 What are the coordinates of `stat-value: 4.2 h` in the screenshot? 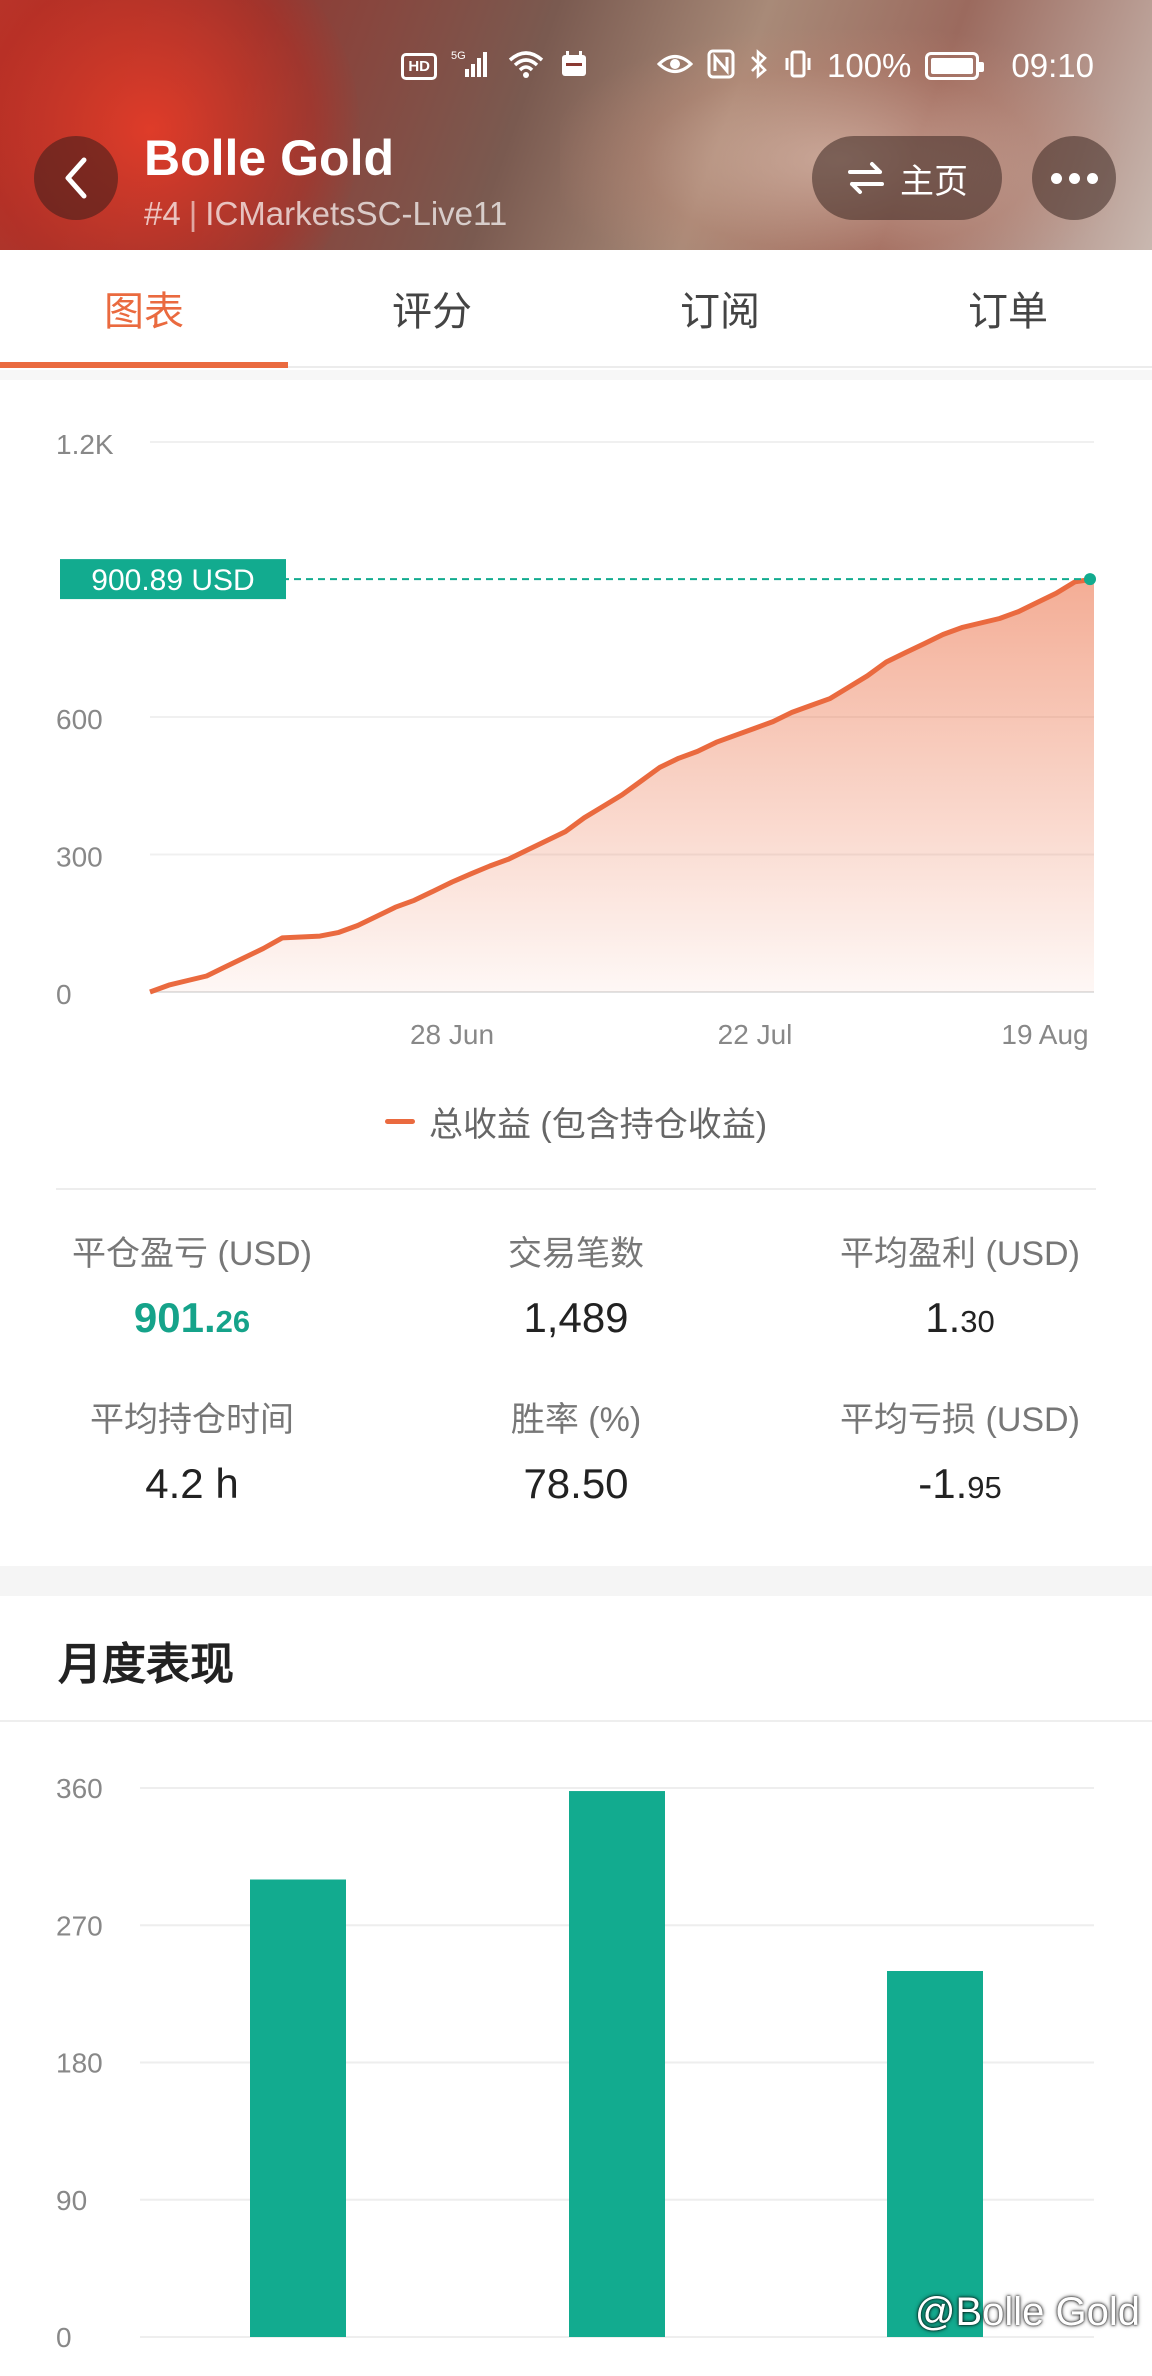 It's located at (192, 1486).